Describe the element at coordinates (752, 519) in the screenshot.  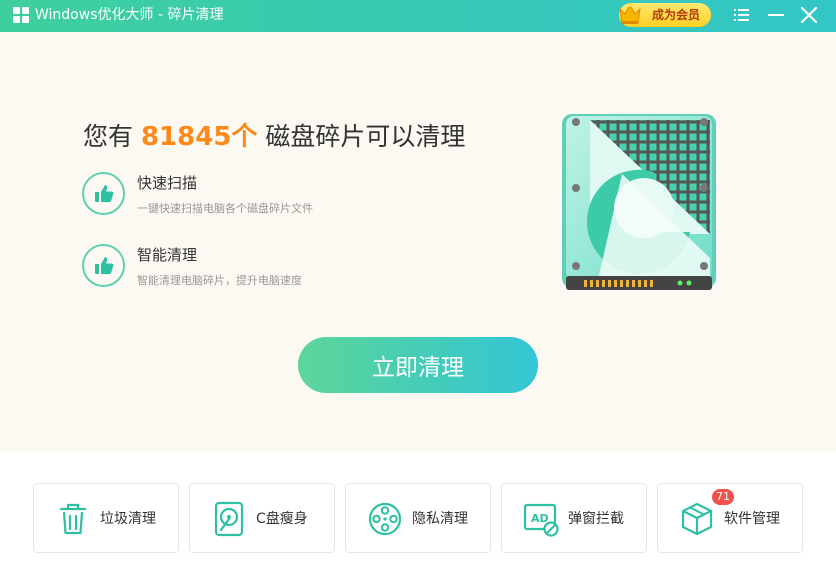
I see `tool-label: 软件管理` at that location.